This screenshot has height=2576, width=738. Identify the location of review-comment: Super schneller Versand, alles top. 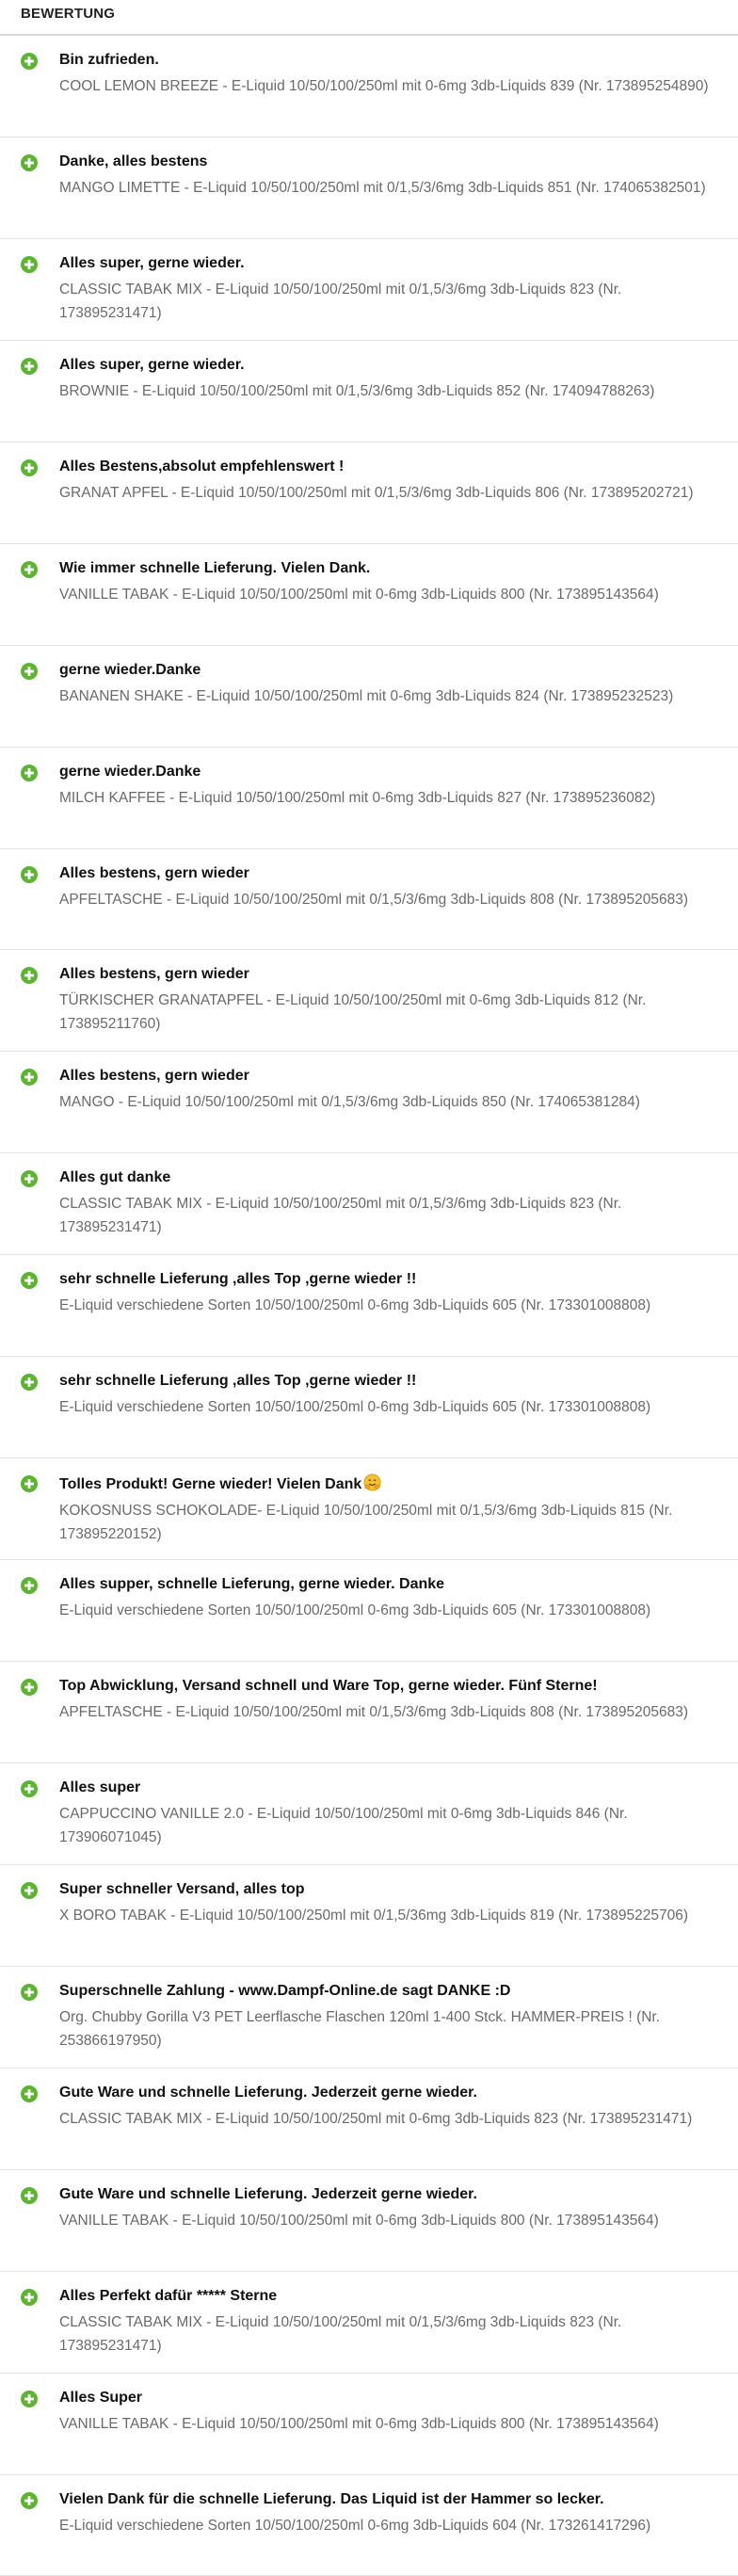
(392, 1889).